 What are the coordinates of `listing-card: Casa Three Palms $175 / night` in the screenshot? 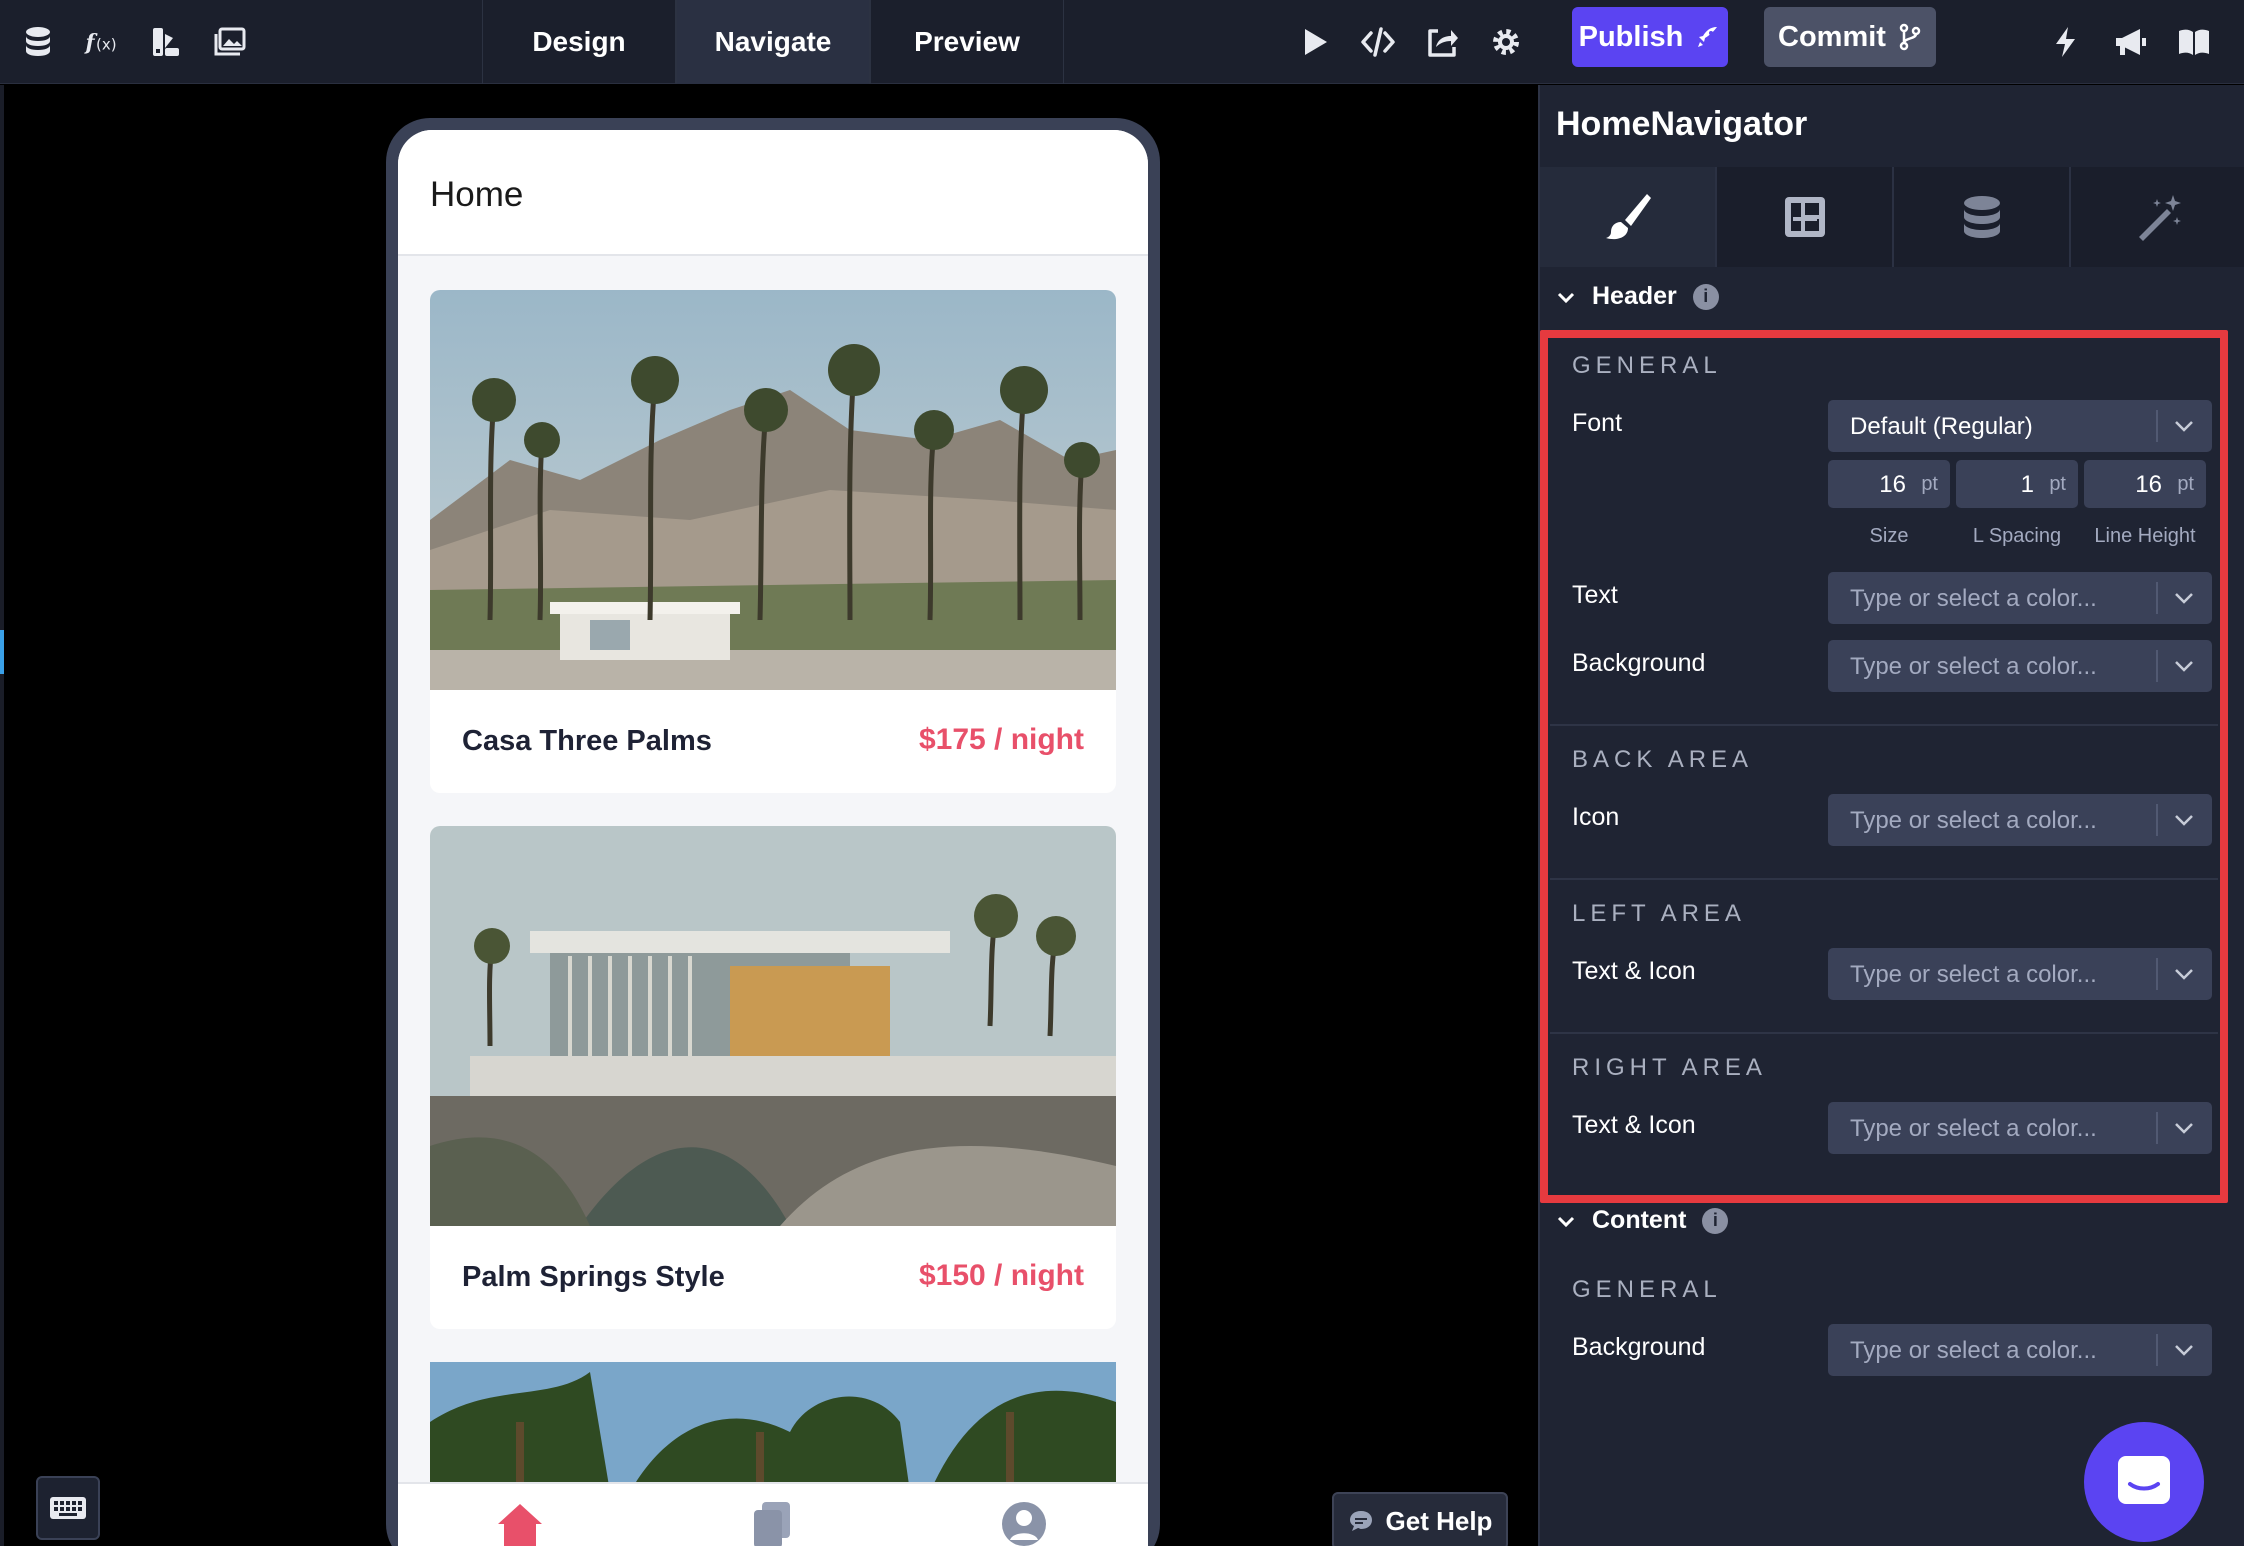 It's located at (773, 541).